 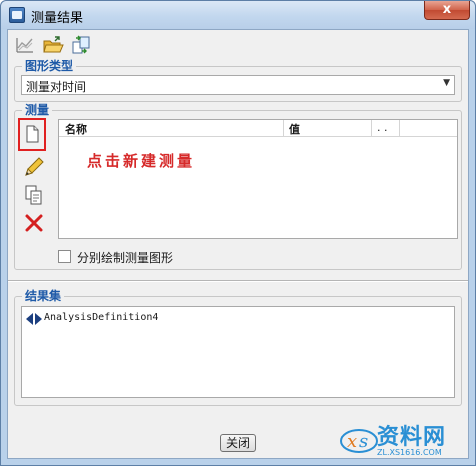 What do you see at coordinates (294, 129) in the screenshot?
I see `column-header-value: 值` at bounding box center [294, 129].